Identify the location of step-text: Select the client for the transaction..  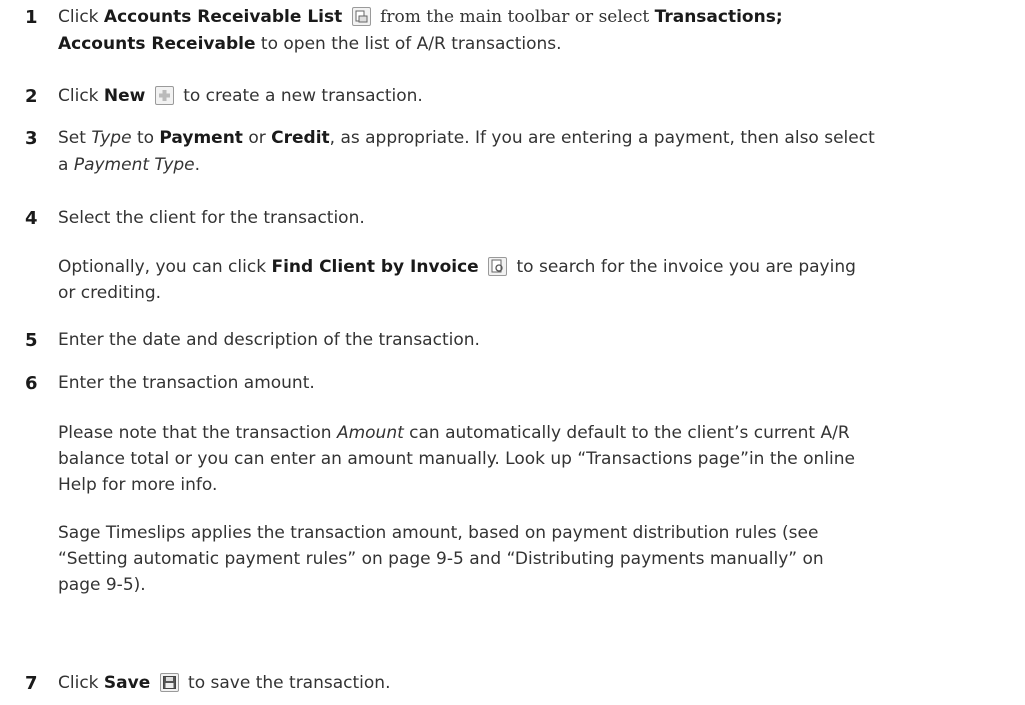
(211, 218).